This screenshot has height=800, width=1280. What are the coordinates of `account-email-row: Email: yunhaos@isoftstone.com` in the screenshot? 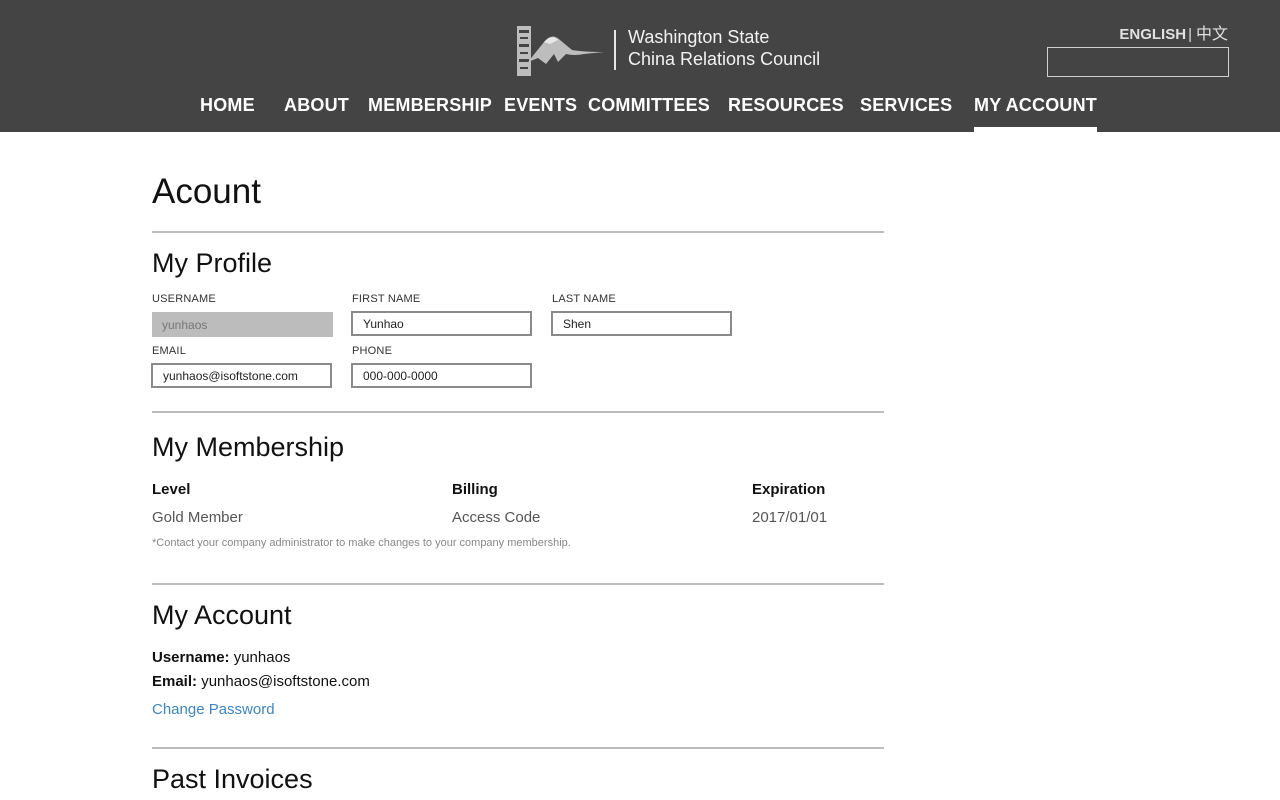 It's located at (261, 681).